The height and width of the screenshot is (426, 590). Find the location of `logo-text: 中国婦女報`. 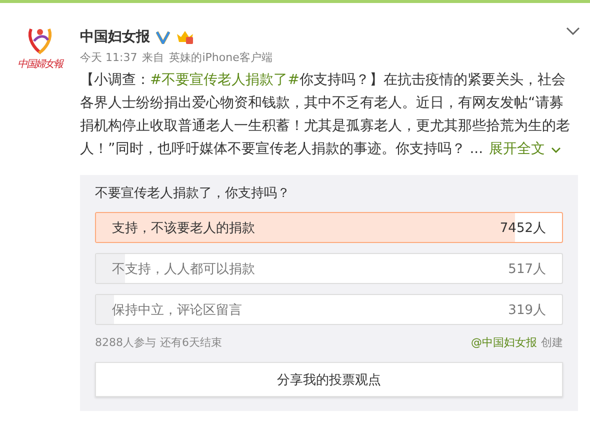

logo-text: 中国婦女報 is located at coordinates (40, 64).